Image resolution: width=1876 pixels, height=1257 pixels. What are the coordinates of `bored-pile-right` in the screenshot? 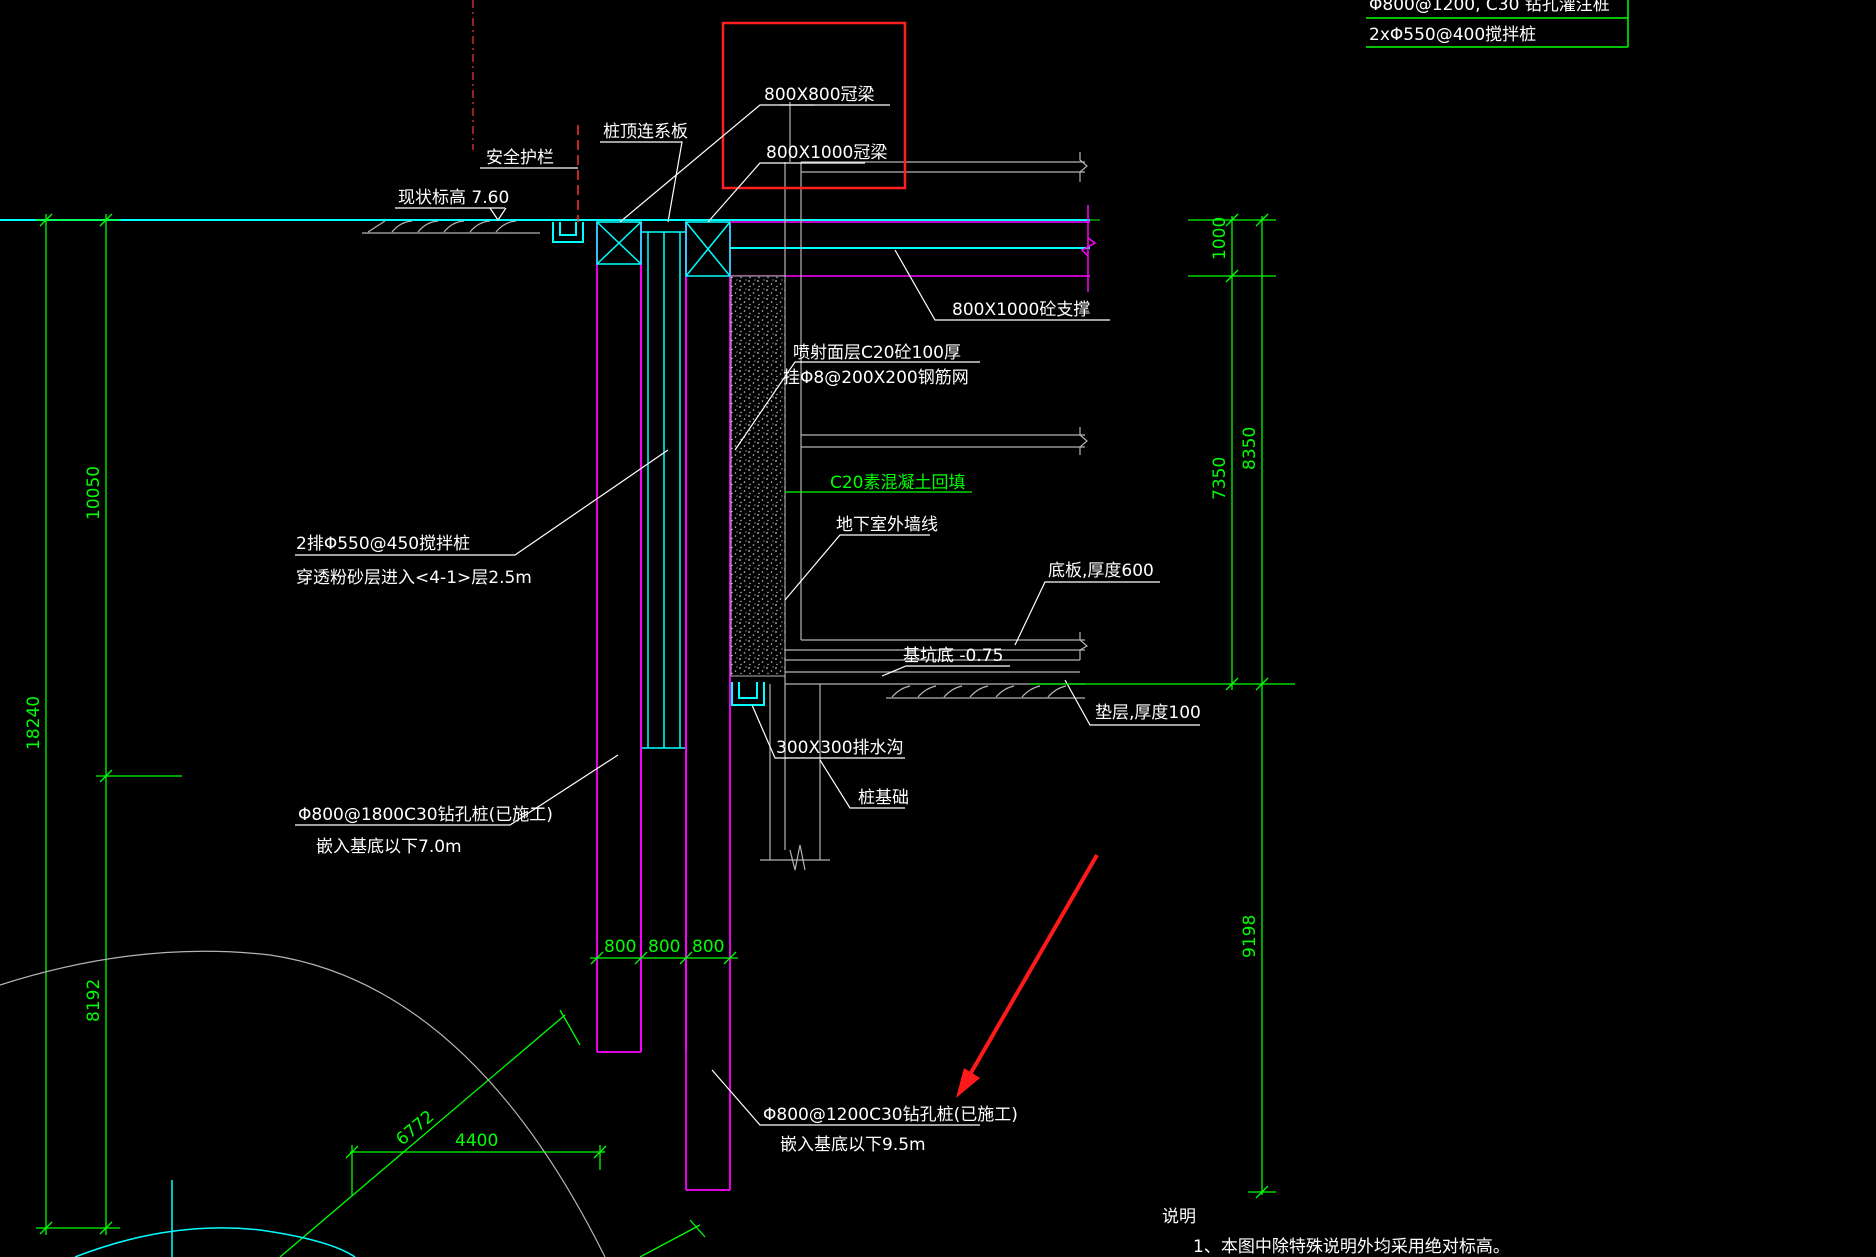 It's located at (708, 706).